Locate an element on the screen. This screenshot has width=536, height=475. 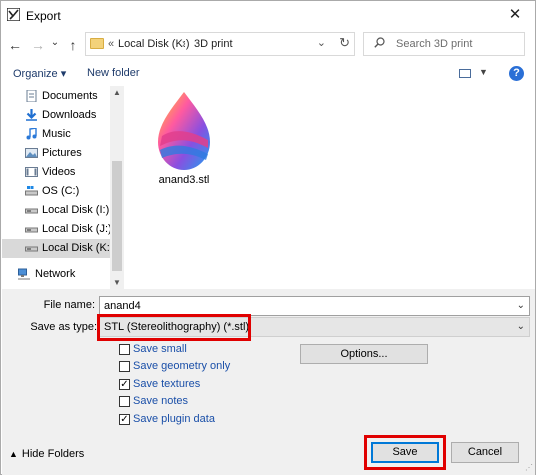
checkbox-label: Save small is located at coordinates (160, 349).